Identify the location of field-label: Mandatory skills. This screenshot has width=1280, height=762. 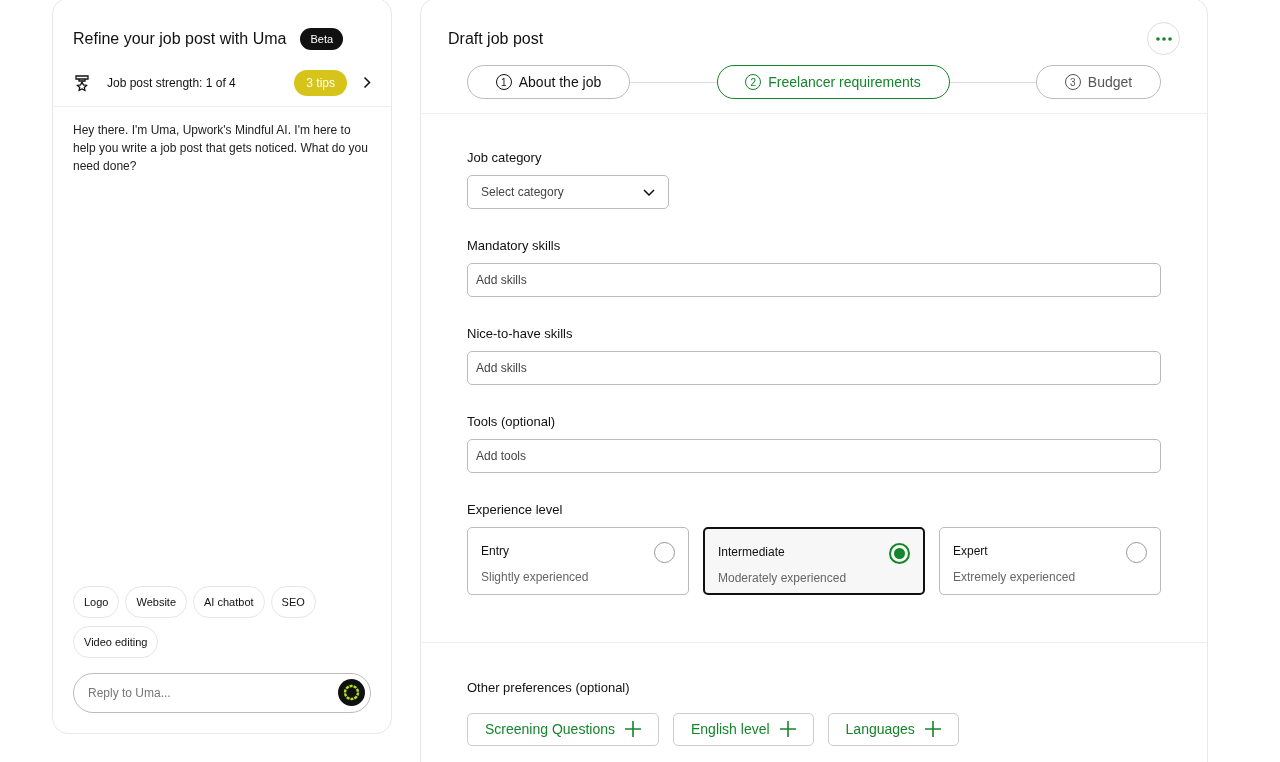
(514, 246).